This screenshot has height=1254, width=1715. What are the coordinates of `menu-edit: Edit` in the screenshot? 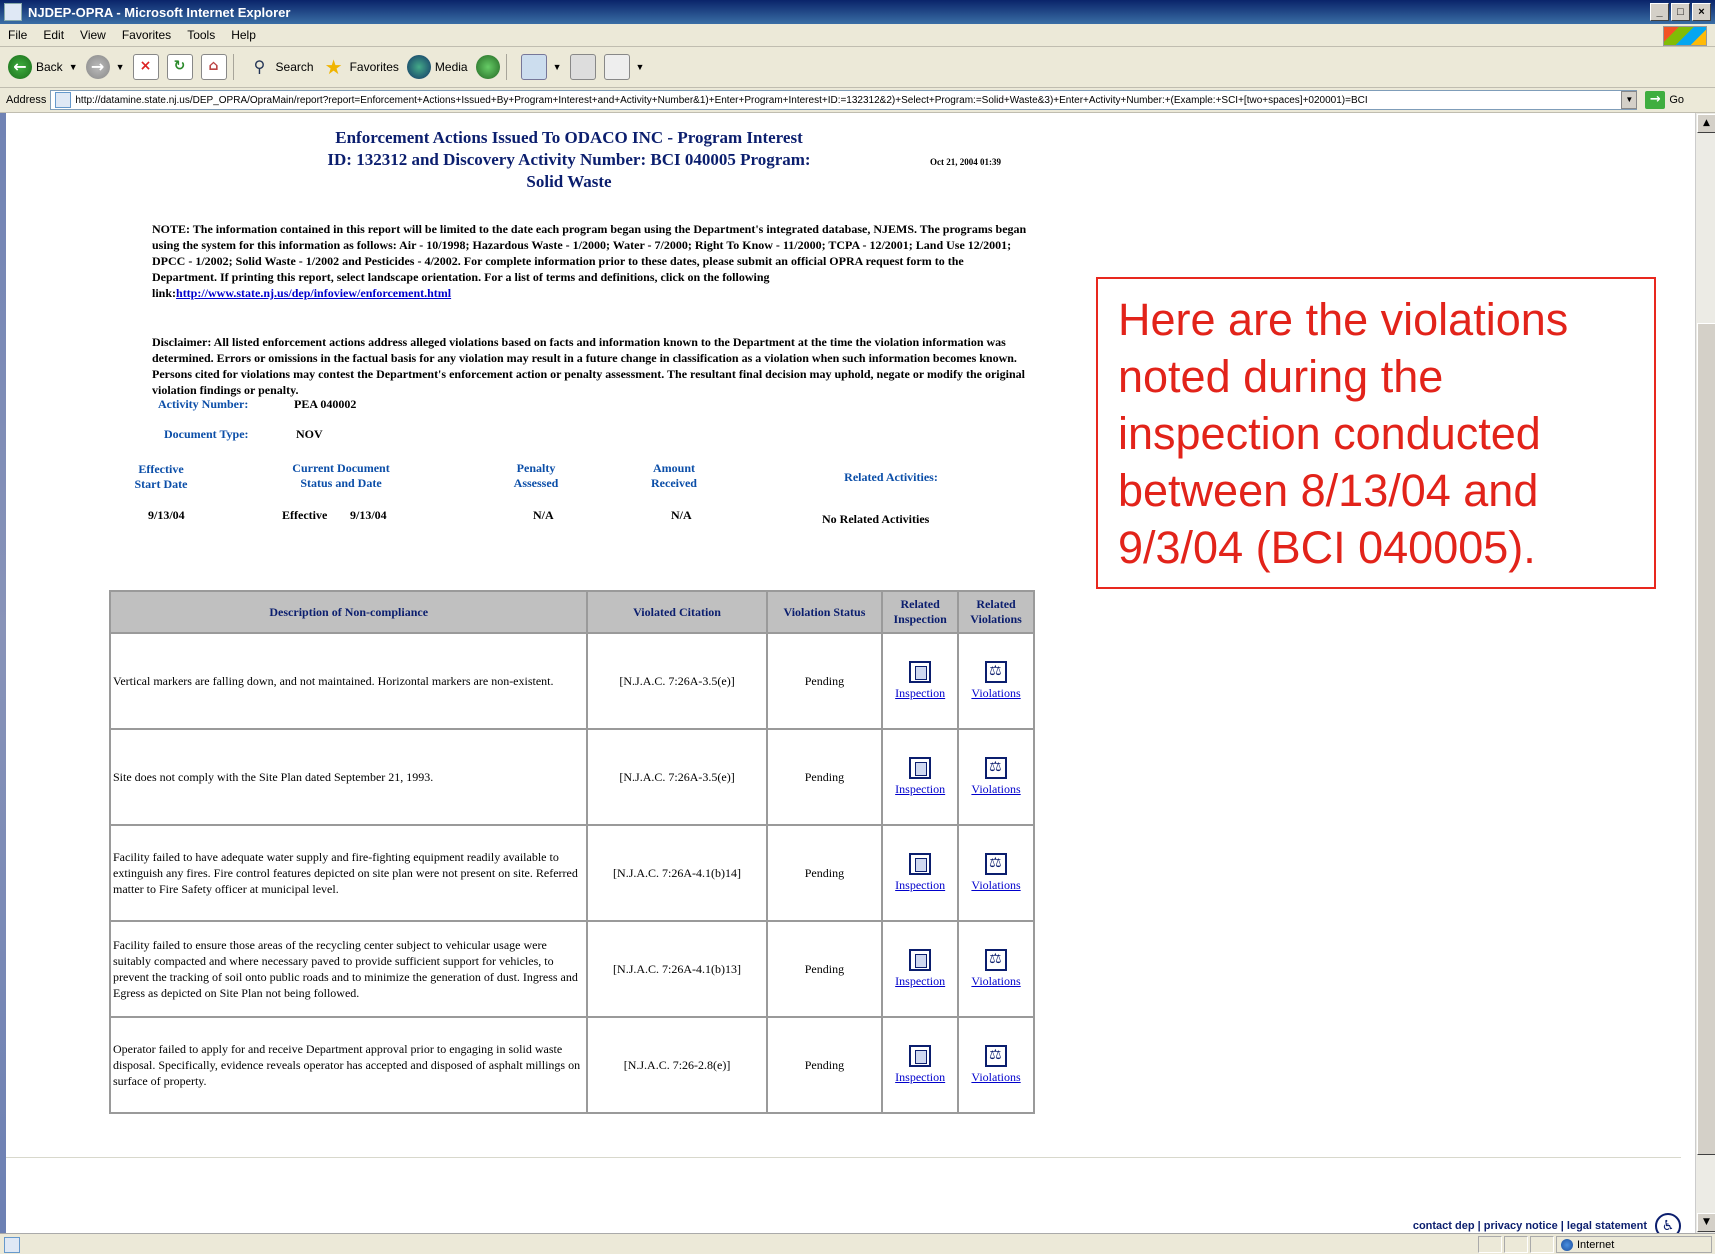 It's located at (53, 35).